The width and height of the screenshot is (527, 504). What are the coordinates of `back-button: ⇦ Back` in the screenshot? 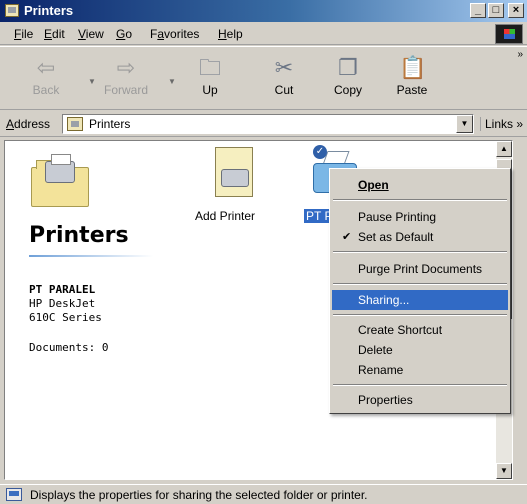 It's located at (46, 79).